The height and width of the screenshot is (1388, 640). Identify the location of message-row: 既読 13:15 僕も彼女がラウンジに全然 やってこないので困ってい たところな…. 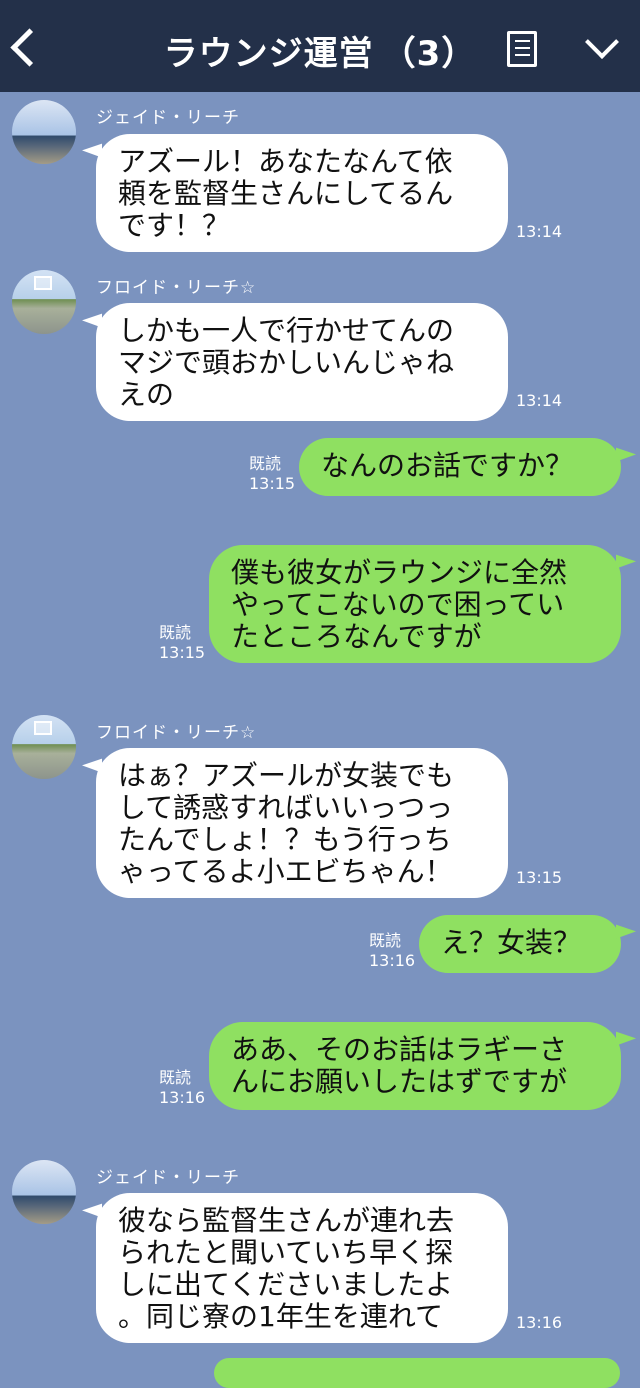
(320, 605).